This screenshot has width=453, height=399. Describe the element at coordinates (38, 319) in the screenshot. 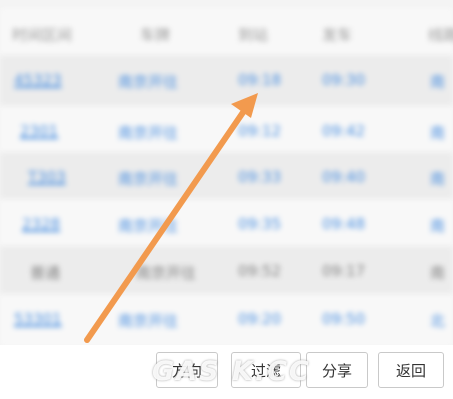

I see `train-number-link: 53301` at that location.